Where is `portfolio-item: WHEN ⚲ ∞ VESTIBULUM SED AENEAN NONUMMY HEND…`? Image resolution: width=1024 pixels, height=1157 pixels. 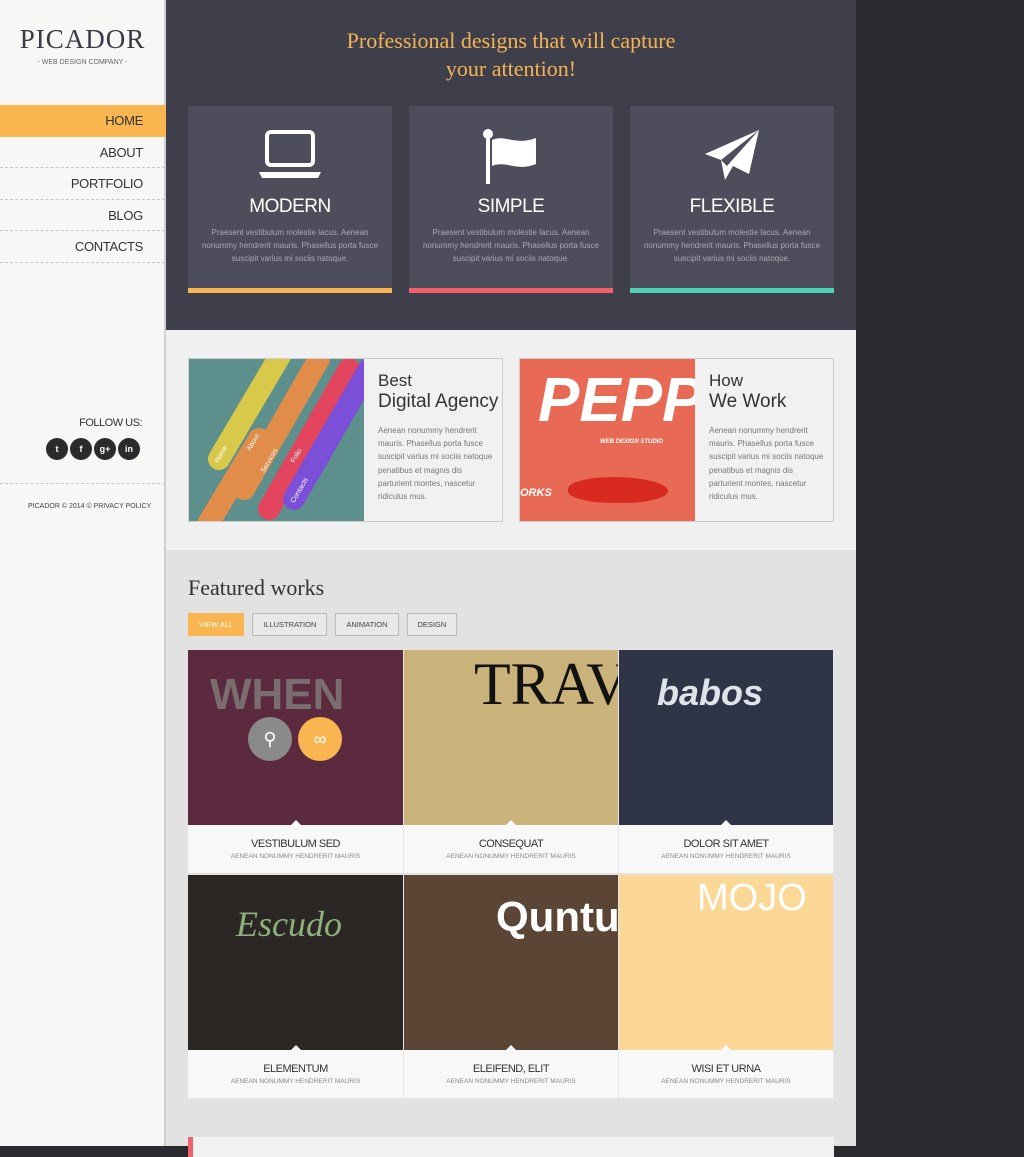 portfolio-item: WHEN ⚲ ∞ VESTIBULUM SED AENEAN NONUMMY HEND… is located at coordinates (296, 761).